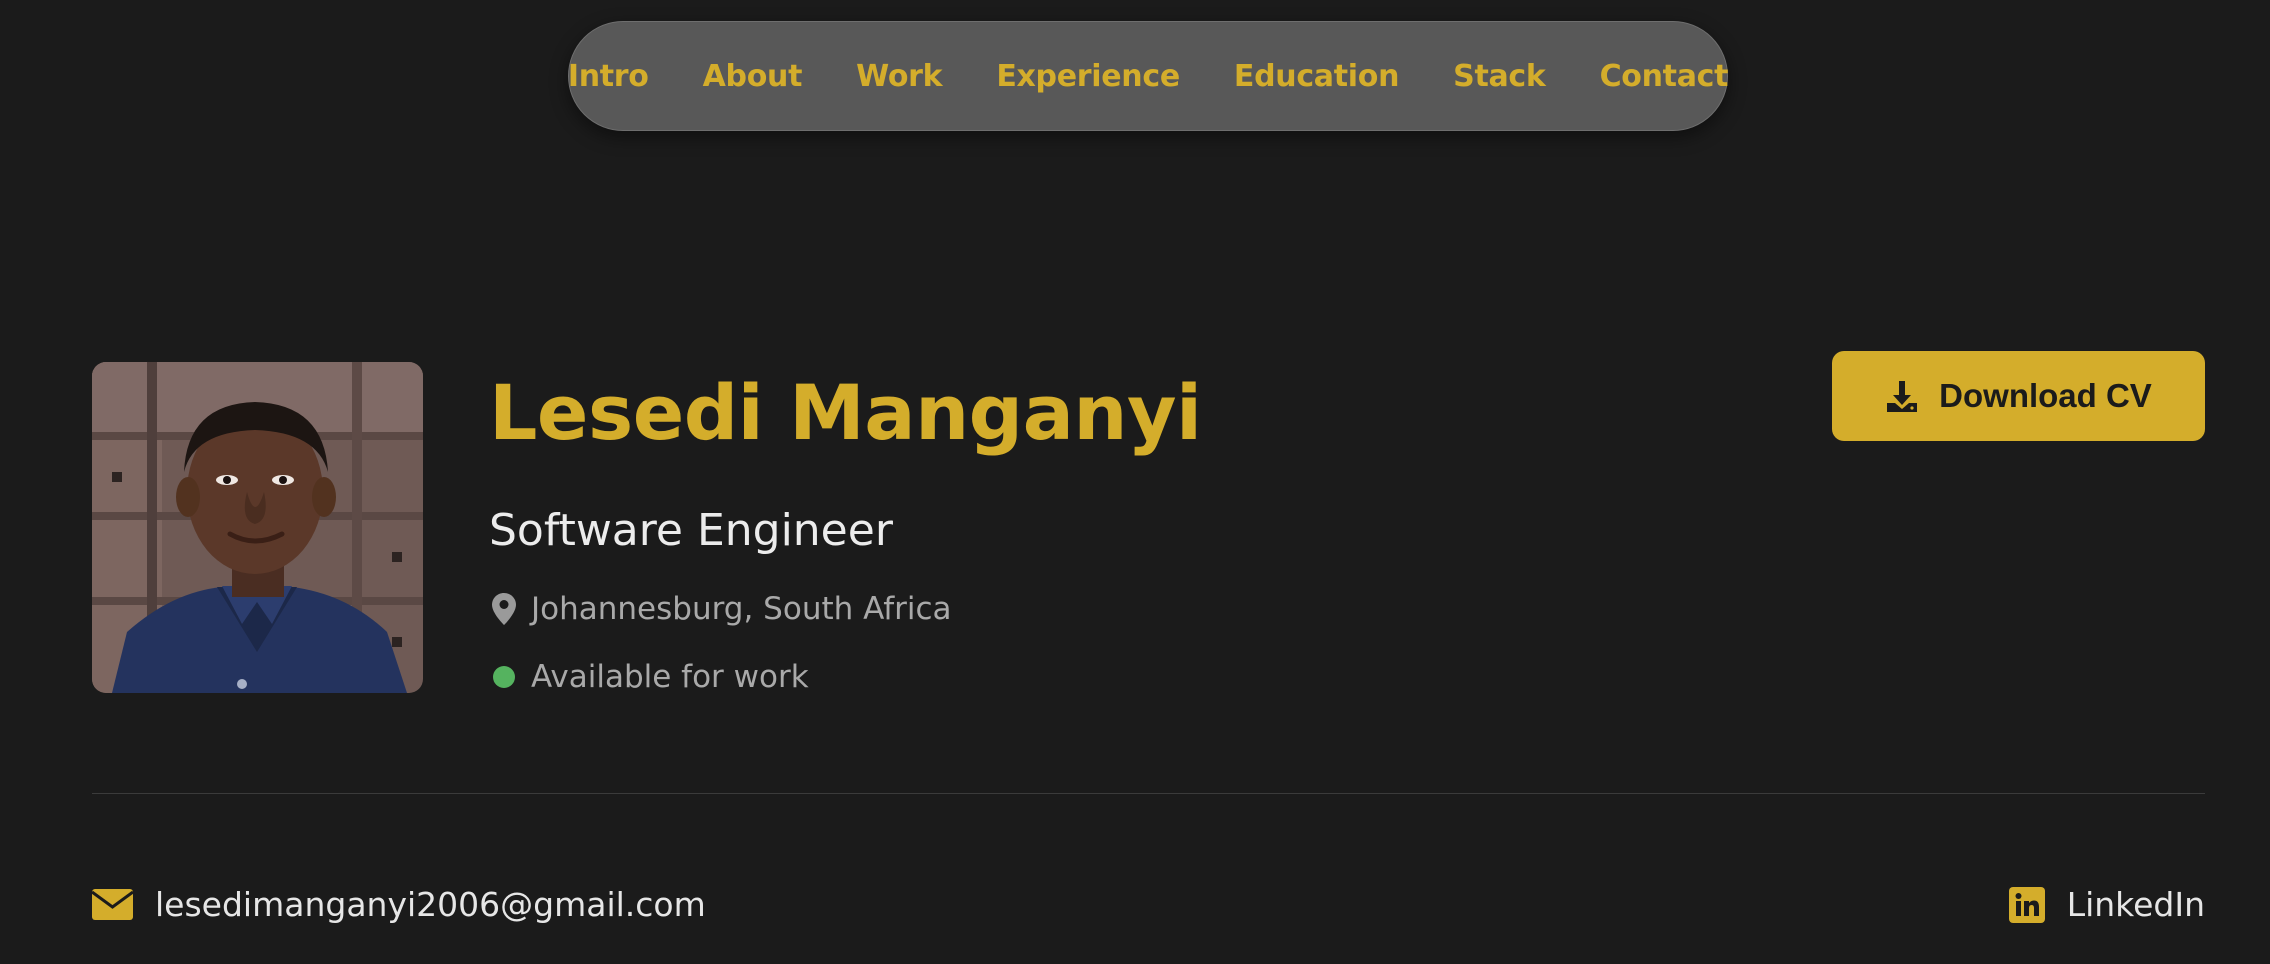 The width and height of the screenshot is (2270, 964). I want to click on email-address: lesedimanganyi2006@gmail.com, so click(430, 904).